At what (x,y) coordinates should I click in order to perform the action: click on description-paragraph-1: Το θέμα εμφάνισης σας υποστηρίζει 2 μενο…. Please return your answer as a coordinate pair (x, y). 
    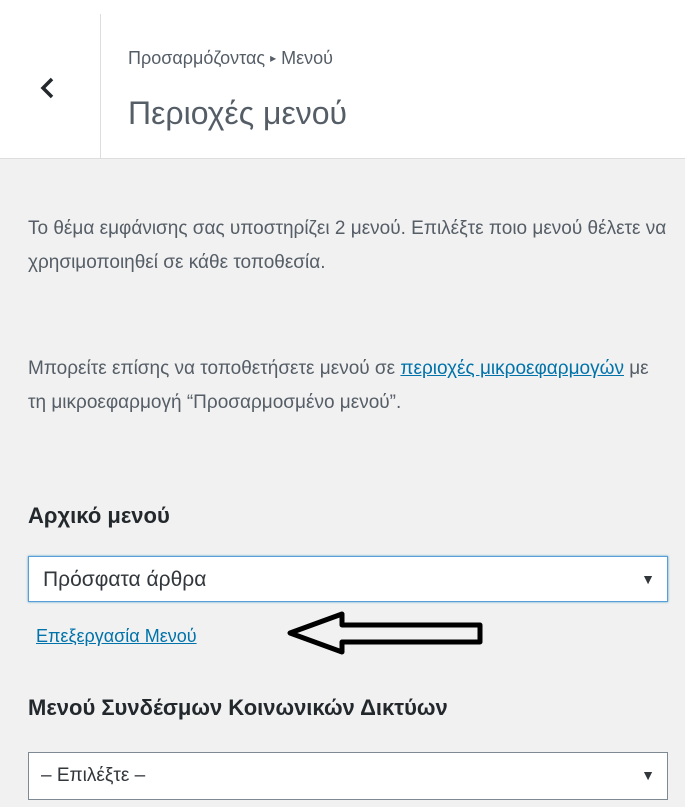
    Looking at the image, I should click on (347, 245).